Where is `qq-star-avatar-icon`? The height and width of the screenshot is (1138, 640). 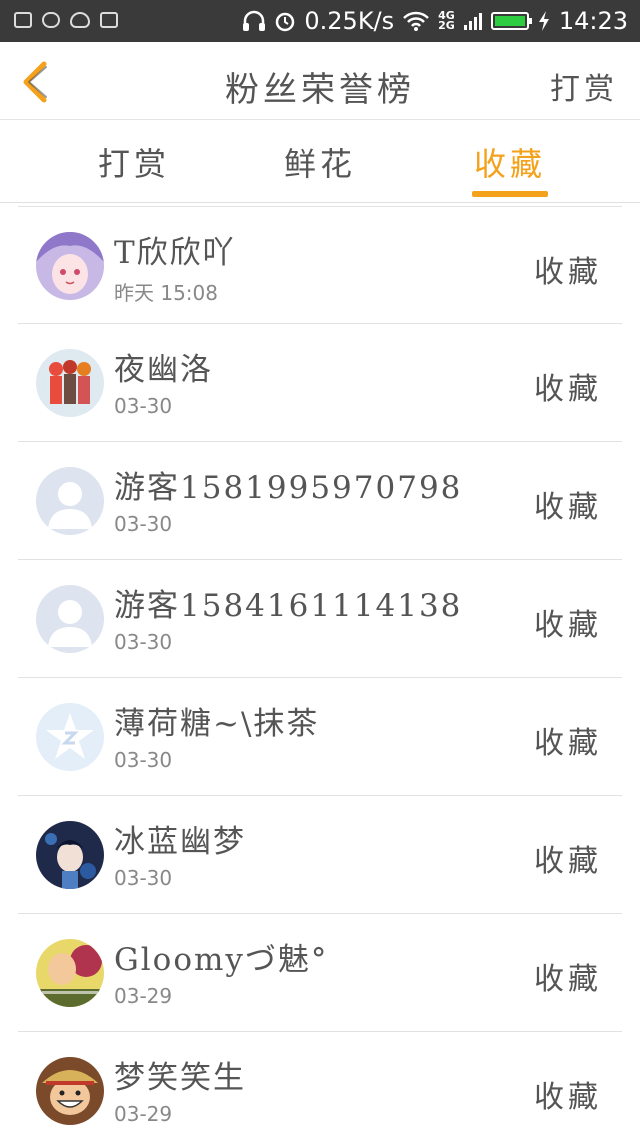 qq-star-avatar-icon is located at coordinates (70, 737).